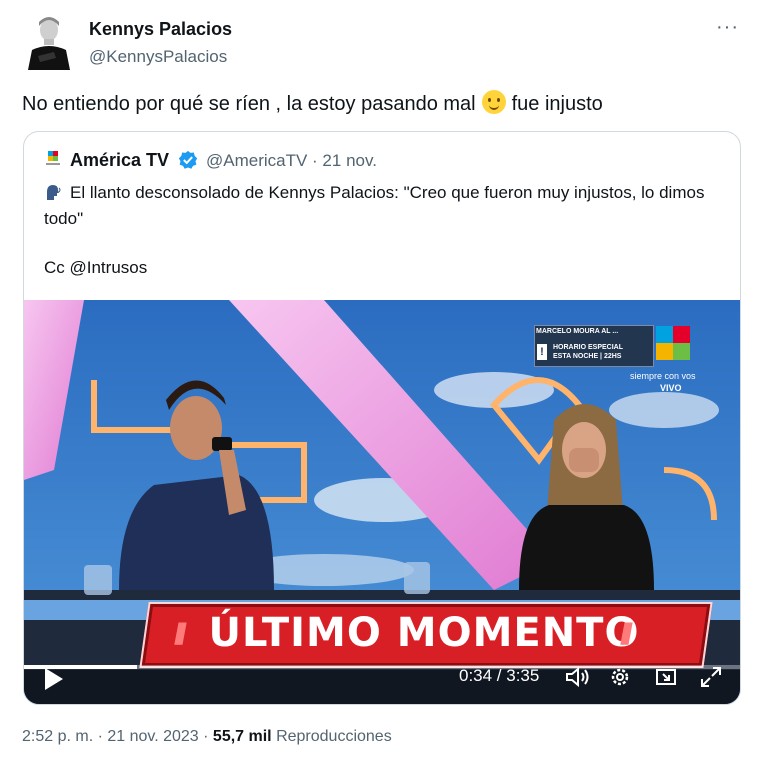 The image size is (767, 766). What do you see at coordinates (53, 158) in the screenshot?
I see `america-tv-logo-icon` at bounding box center [53, 158].